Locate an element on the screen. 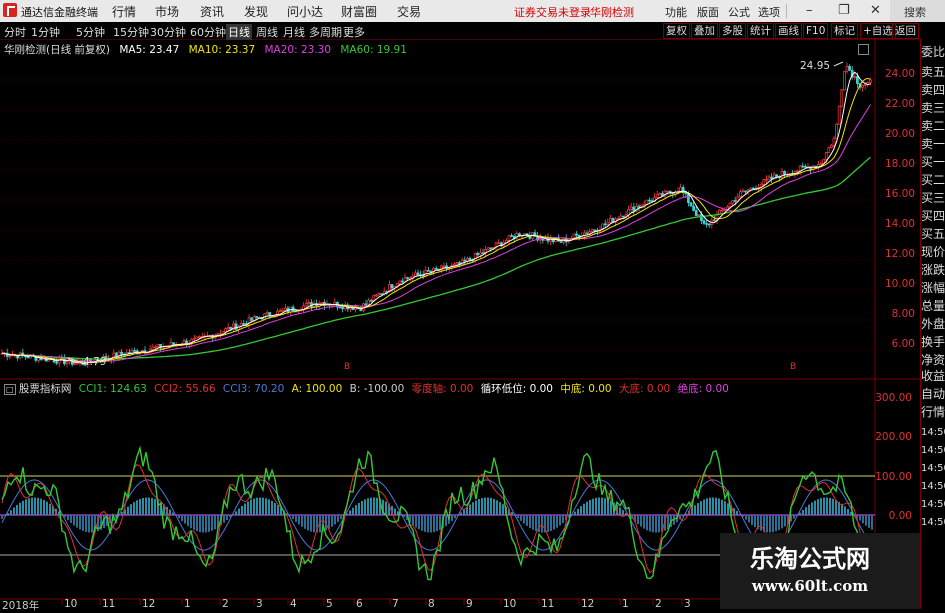 The width and height of the screenshot is (945, 613). menu-market: 市场 is located at coordinates (167, 11).